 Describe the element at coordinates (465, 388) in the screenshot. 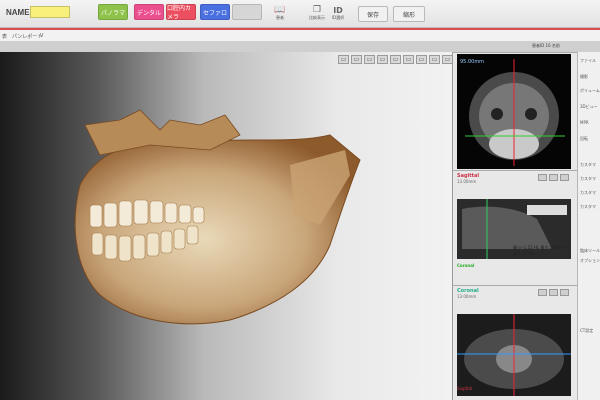

I see `coronal-axis-label: Sagittal` at that location.